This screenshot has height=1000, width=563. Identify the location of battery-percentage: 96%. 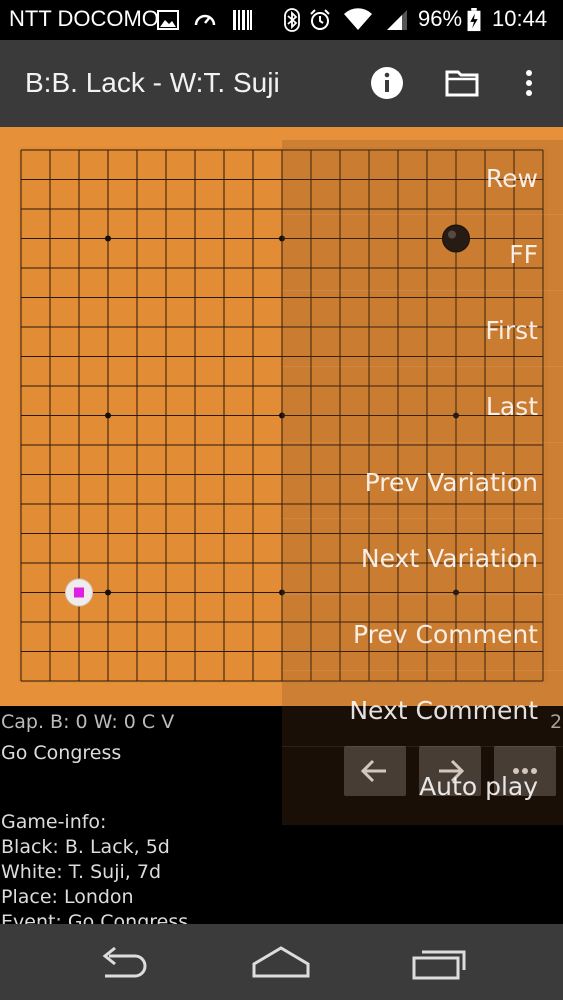
(440, 18).